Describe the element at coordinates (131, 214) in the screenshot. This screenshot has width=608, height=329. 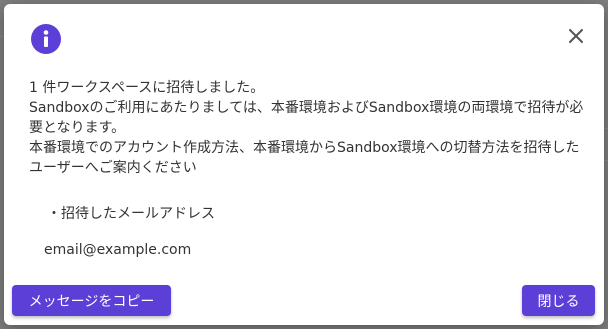
I see `invited-email-heading: ・招待したメールアドレス` at that location.